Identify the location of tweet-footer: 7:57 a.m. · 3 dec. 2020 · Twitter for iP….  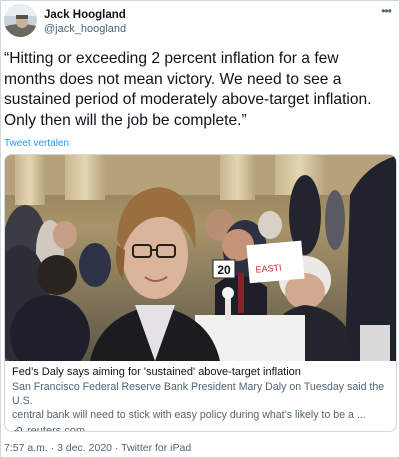
(97, 448).